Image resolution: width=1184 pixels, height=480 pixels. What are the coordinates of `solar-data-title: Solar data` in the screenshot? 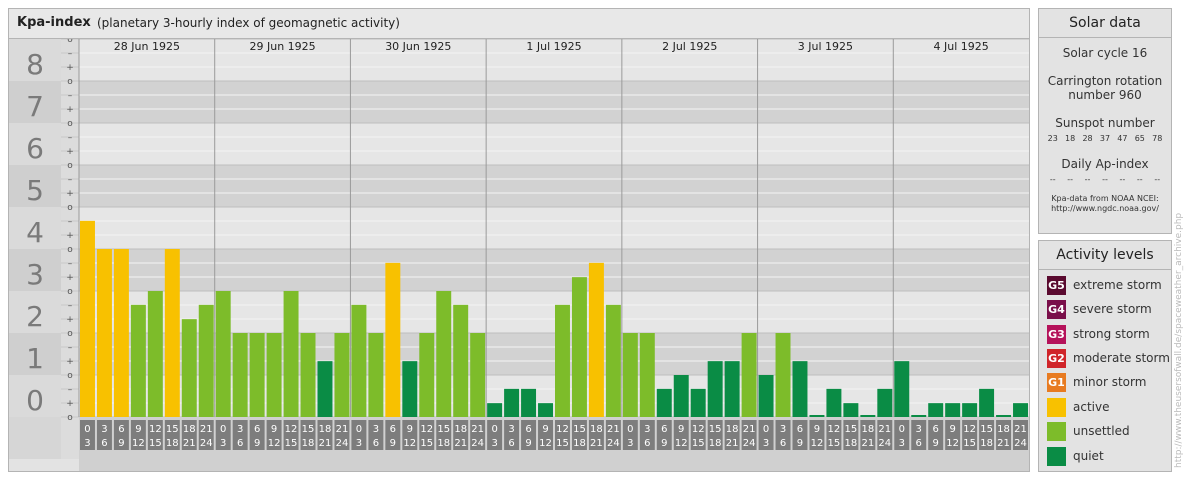 It's located at (1105, 23).